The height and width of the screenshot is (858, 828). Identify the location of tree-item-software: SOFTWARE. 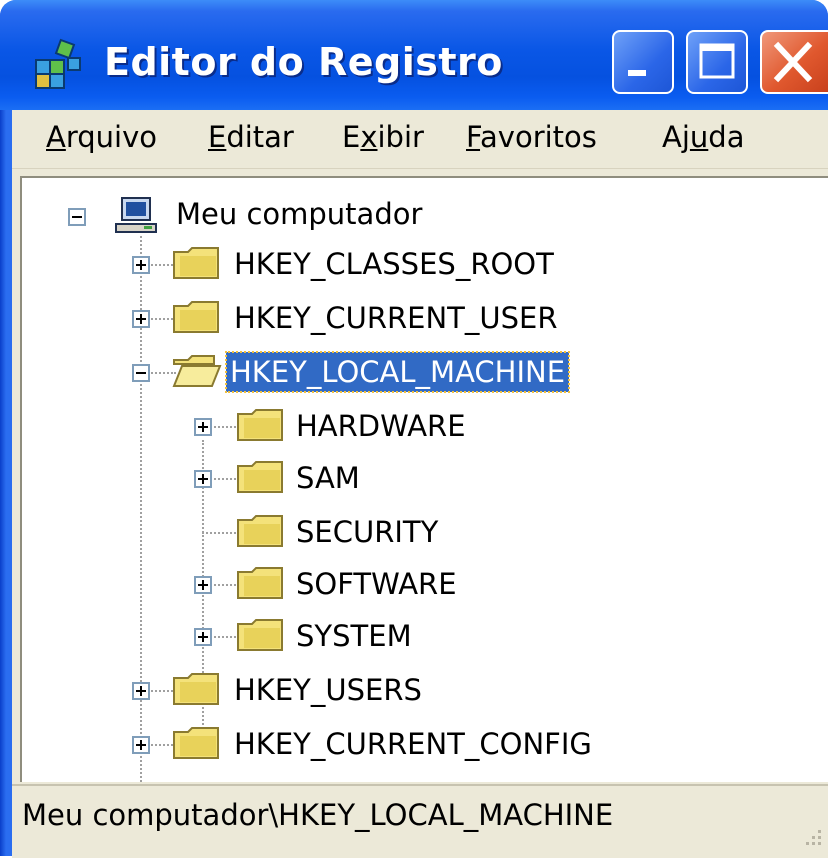
(322, 584).